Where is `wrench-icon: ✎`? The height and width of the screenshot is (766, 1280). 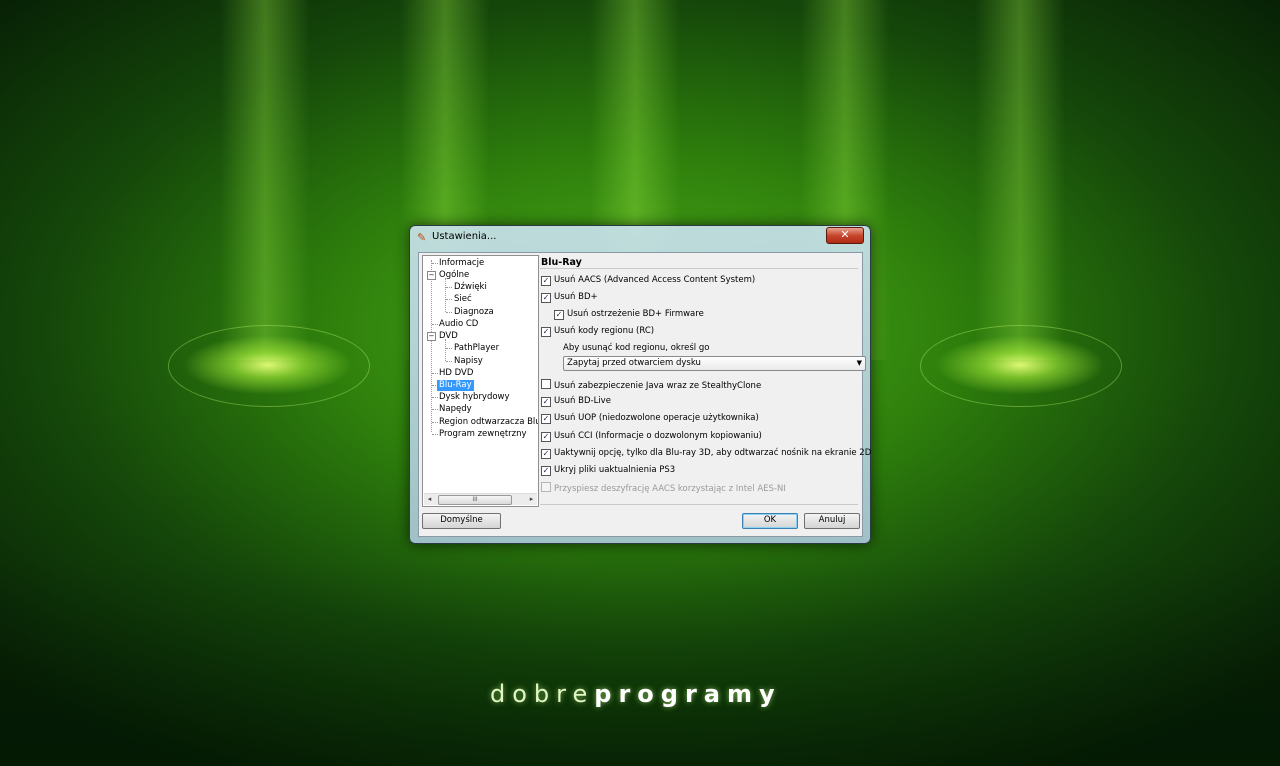 wrench-icon: ✎ is located at coordinates (422, 237).